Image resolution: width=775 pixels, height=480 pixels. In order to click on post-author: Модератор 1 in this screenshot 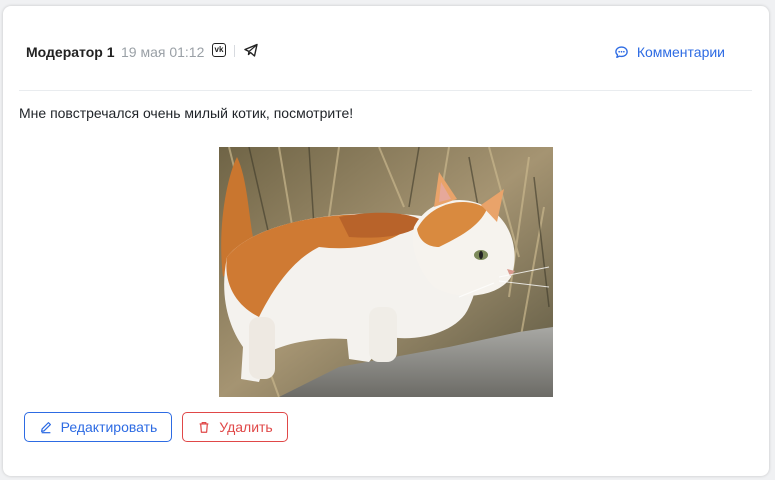, I will do `click(70, 52)`.